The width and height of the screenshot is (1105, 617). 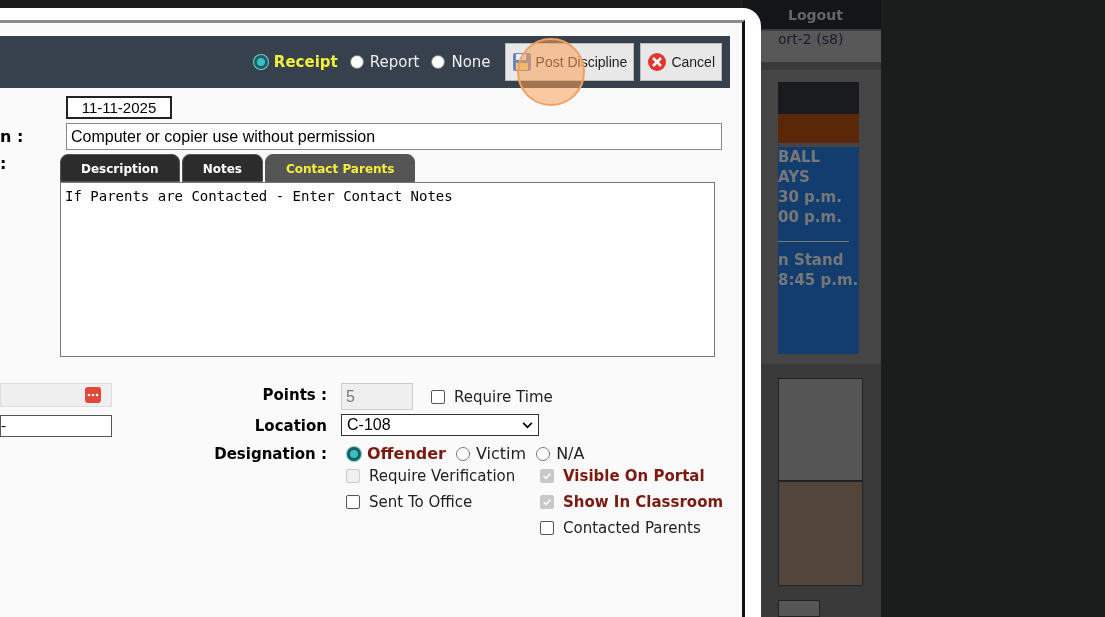 I want to click on tab: Description, so click(x=120, y=168).